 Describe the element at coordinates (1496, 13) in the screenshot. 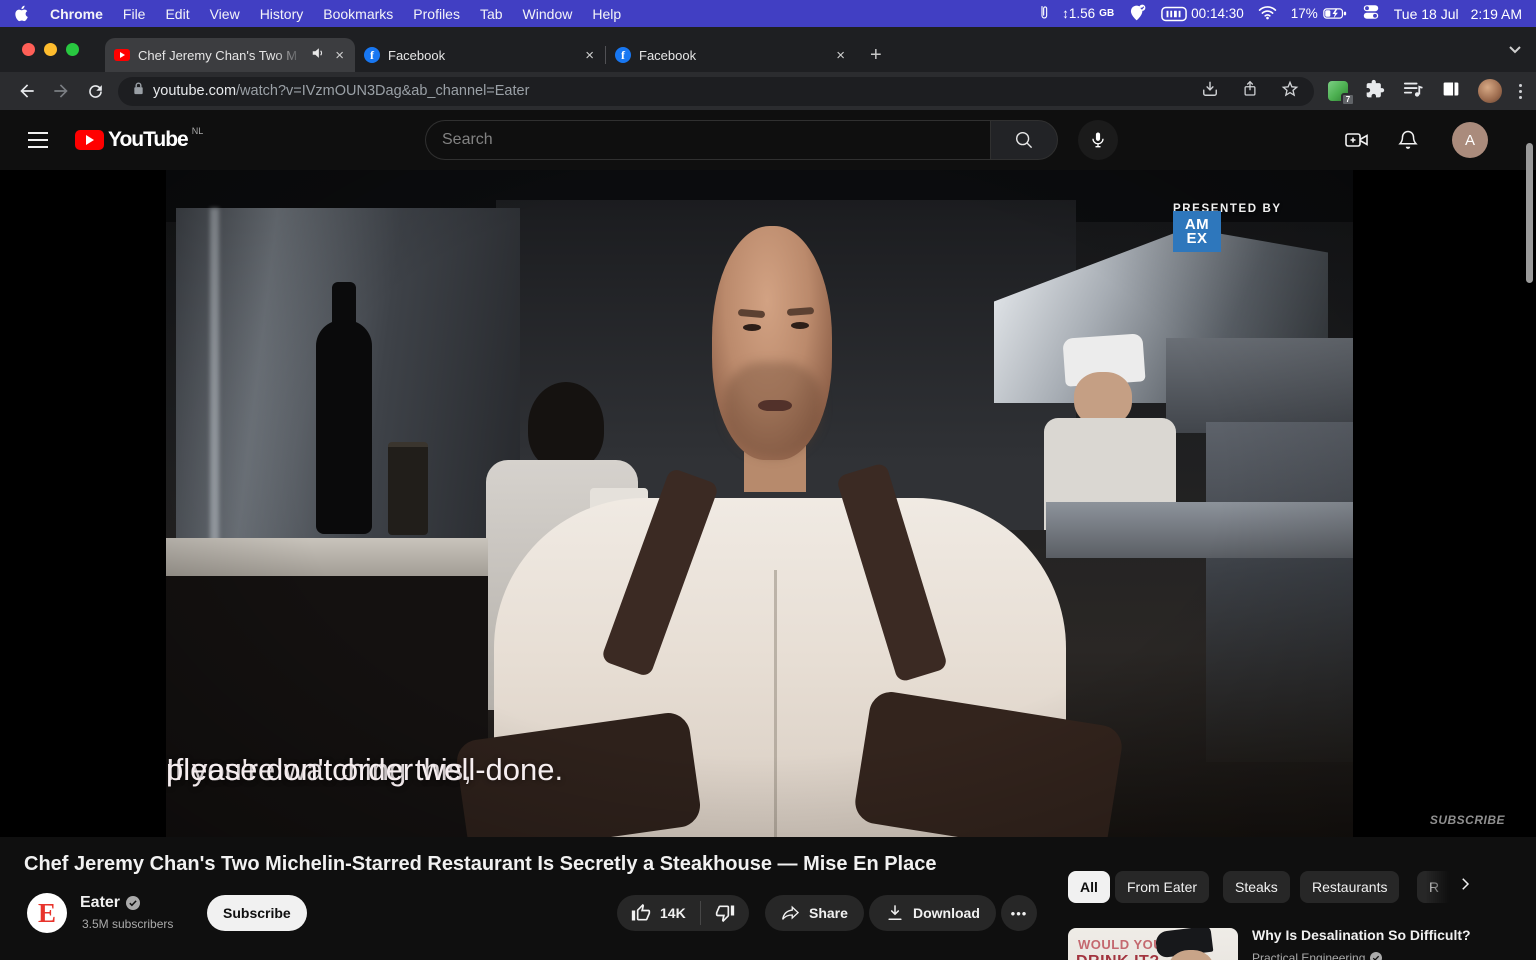

I see `time-label: 2:19 AM` at that location.